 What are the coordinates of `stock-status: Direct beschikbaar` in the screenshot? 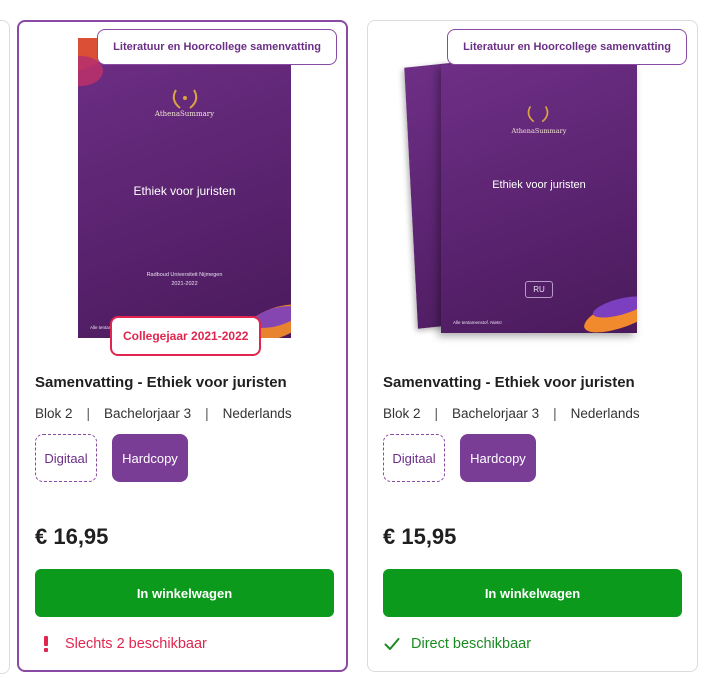 It's located at (457, 644).